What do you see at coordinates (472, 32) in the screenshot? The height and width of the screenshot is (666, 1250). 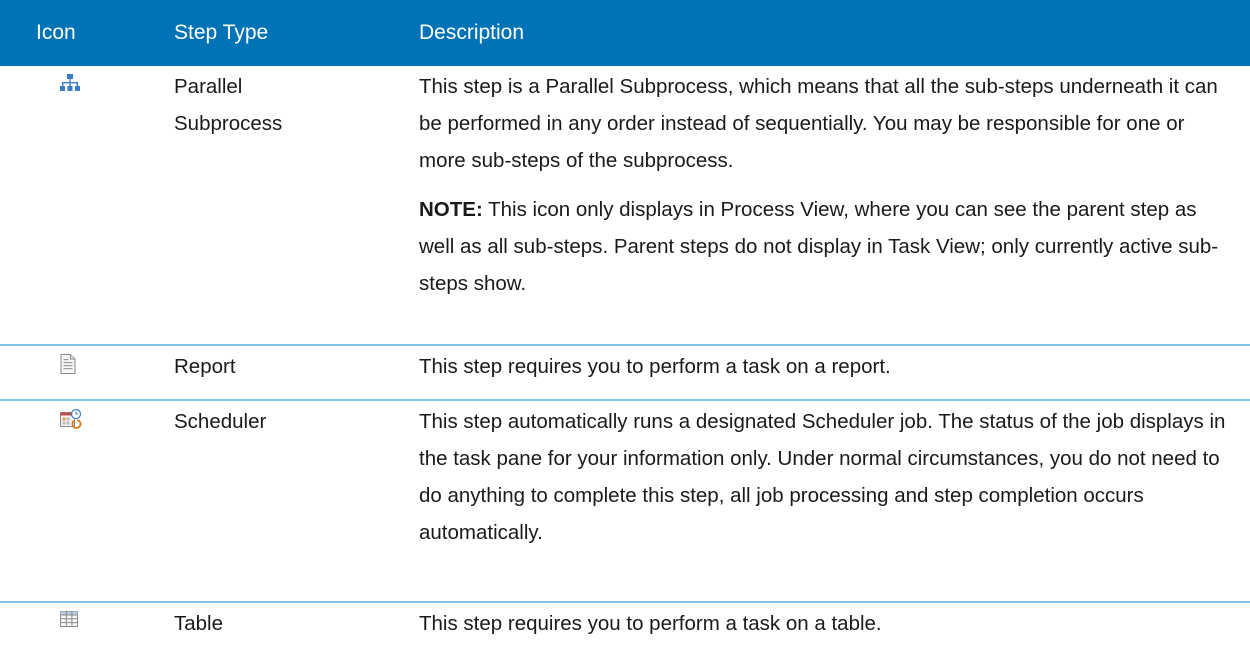 I see `header-description: Description` at bounding box center [472, 32].